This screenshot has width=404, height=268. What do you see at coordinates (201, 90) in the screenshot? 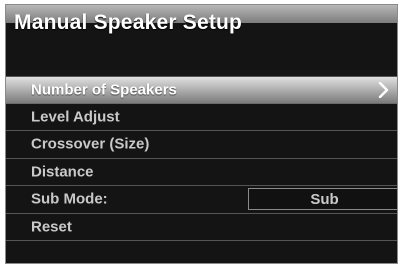
I see `menu-item-number-of-speakers: Number of Speakers` at bounding box center [201, 90].